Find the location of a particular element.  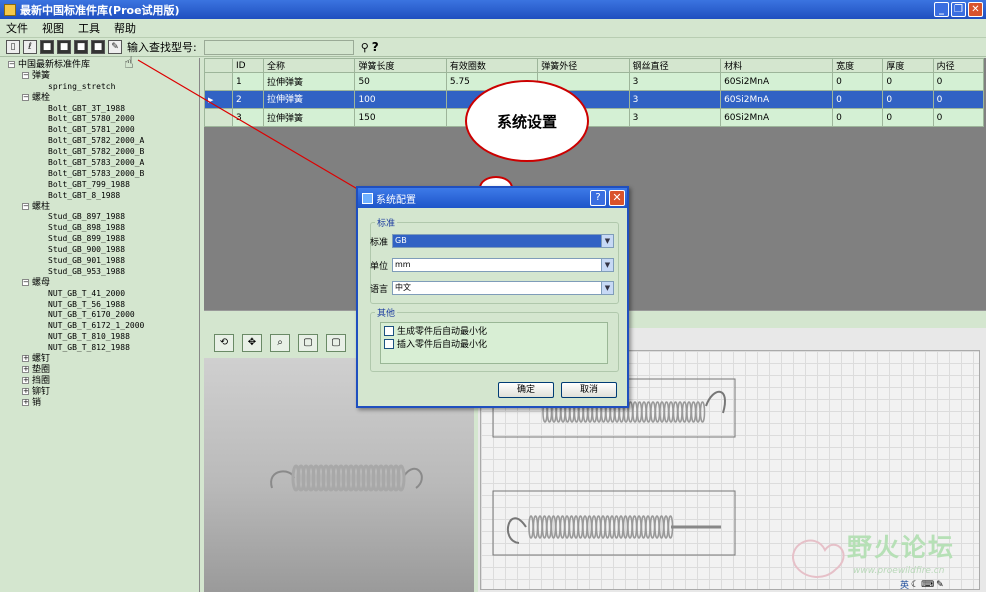

tree-leaf: Bolt_GBT_5780_2000 is located at coordinates (99, 119).